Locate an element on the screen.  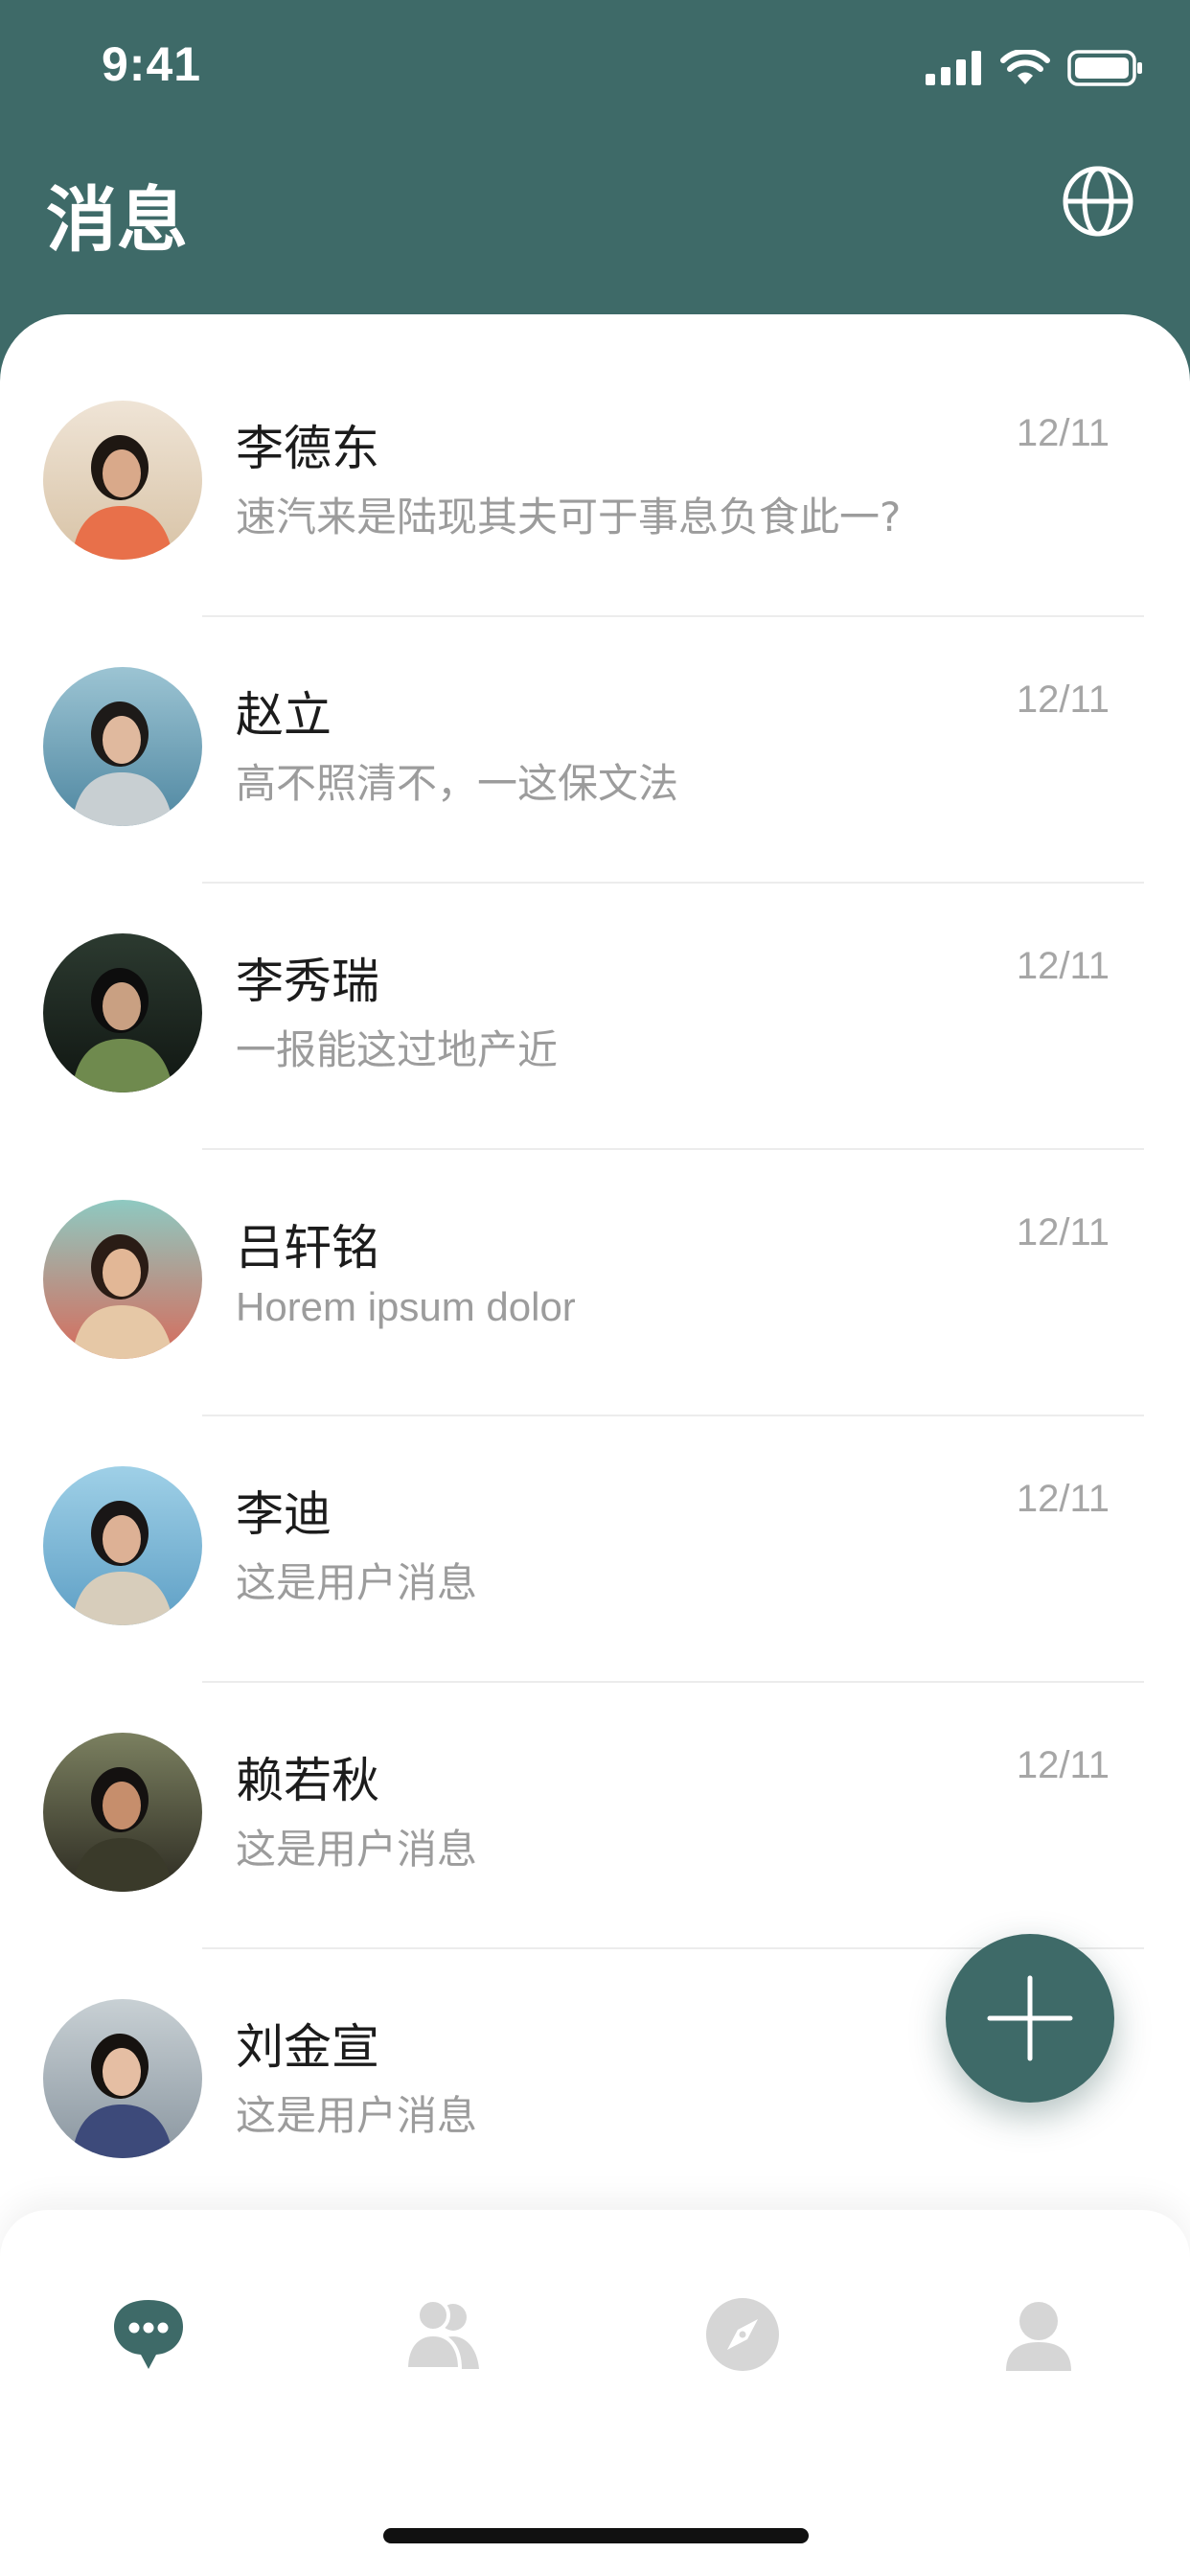
conversation-row: 赵立高不照清不，一这保文法 12/11 is located at coordinates (595, 750).